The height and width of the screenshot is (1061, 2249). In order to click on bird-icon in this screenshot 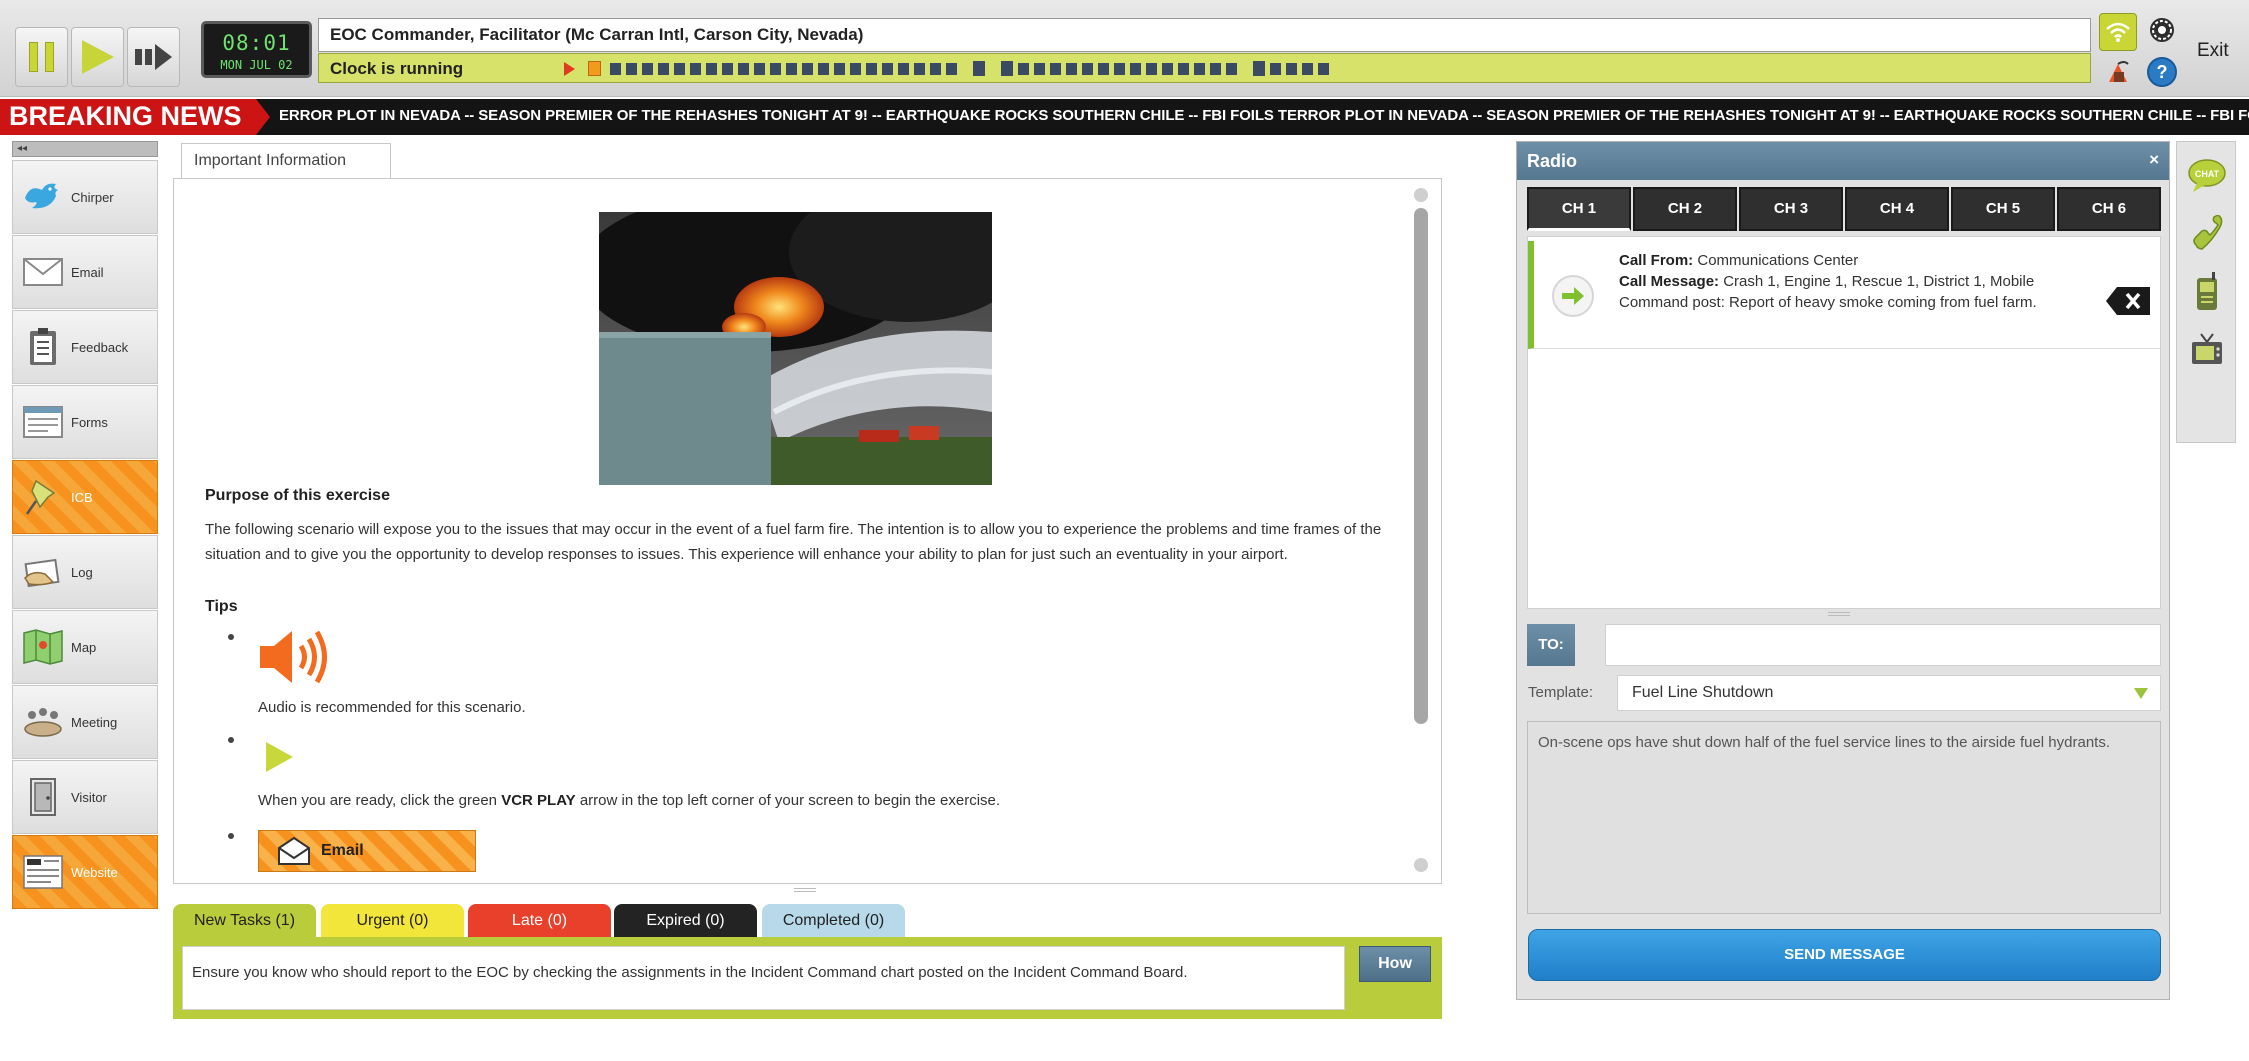, I will do `click(43, 197)`.